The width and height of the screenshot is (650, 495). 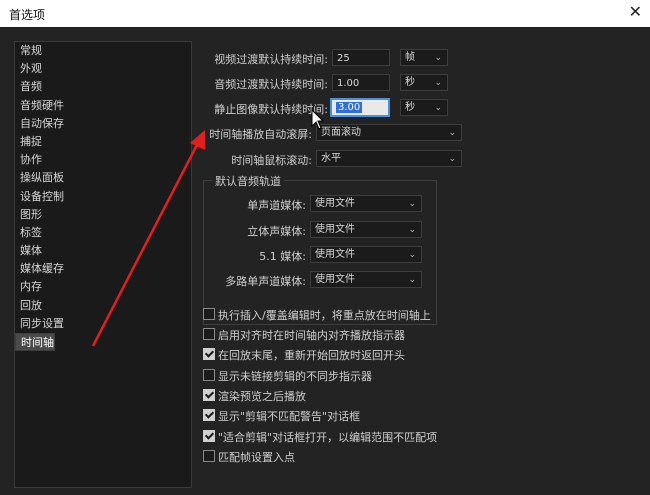 What do you see at coordinates (148, 238) in the screenshot?
I see `red-arrow-annotation` at bounding box center [148, 238].